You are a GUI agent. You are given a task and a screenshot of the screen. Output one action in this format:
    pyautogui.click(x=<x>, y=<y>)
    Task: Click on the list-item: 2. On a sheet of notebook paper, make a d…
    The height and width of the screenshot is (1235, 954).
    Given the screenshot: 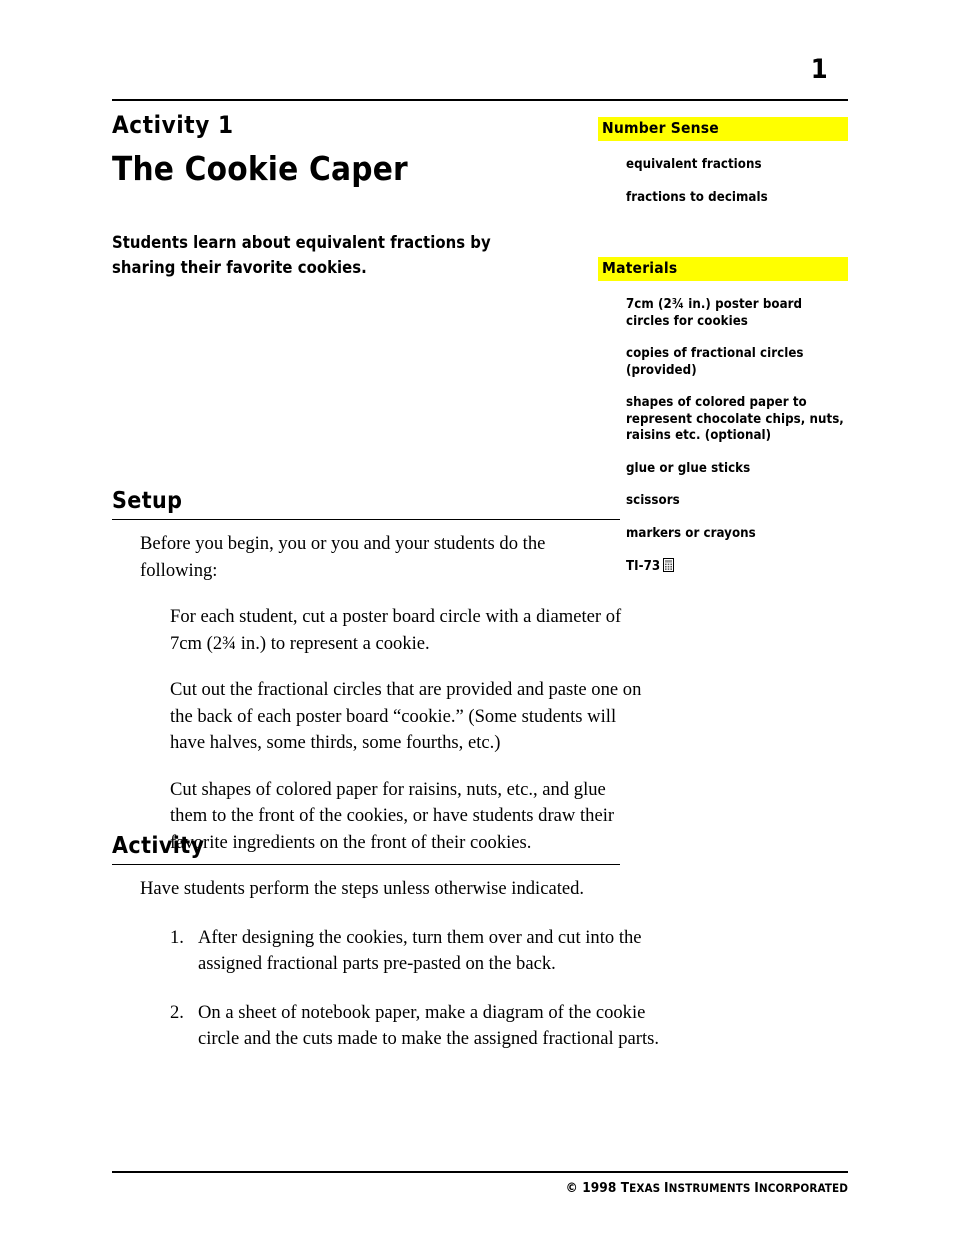 What is the action you would take?
    pyautogui.click(x=408, y=1026)
    